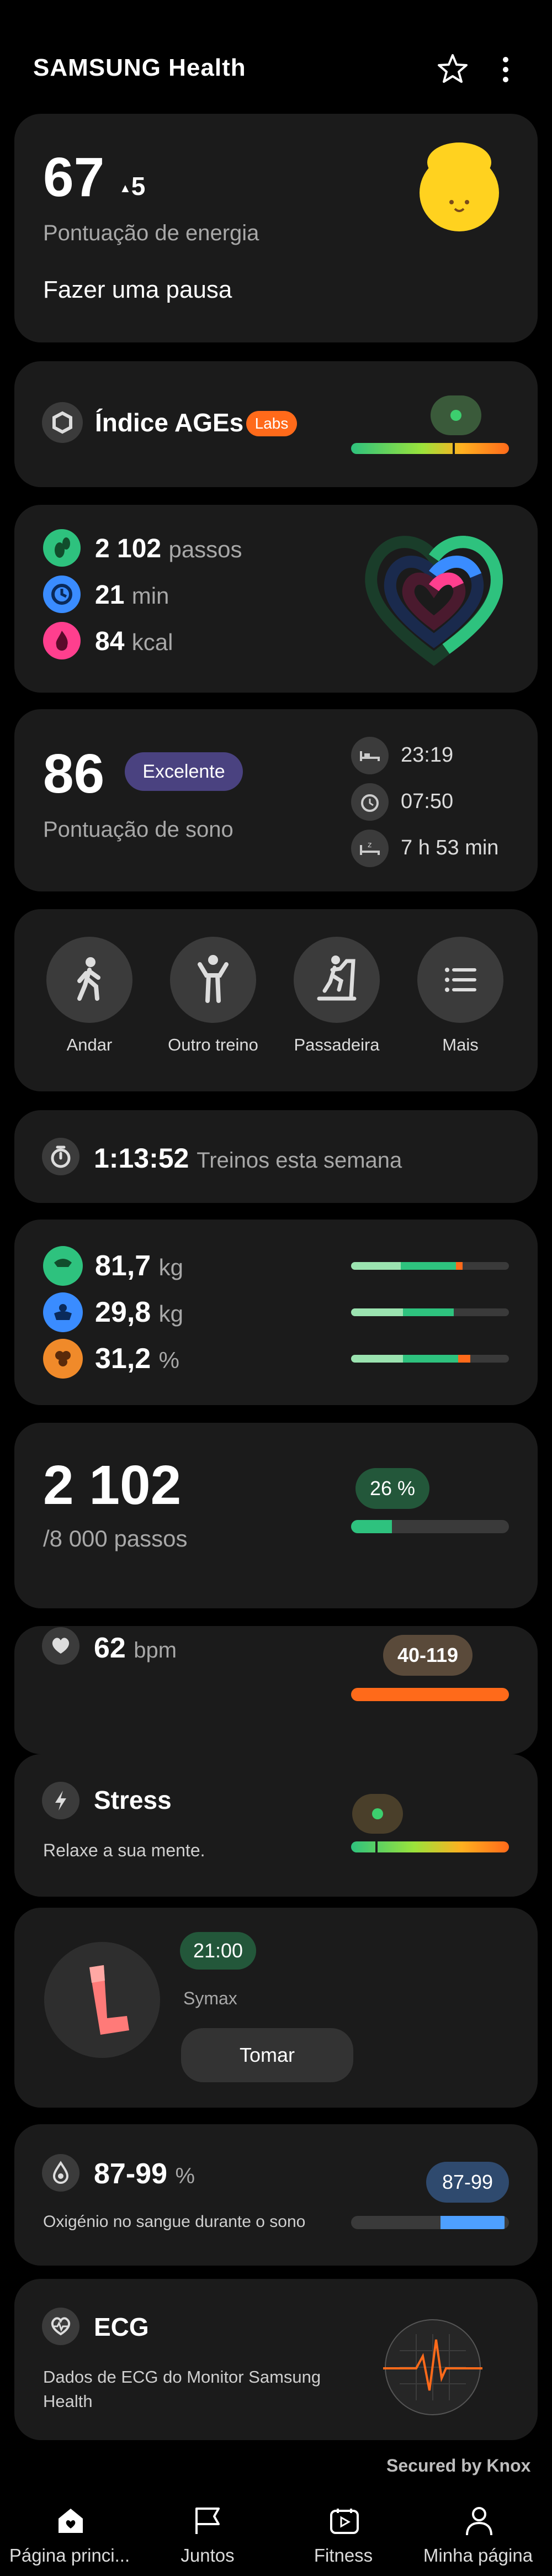 The height and width of the screenshot is (2576, 552). I want to click on more-options-icon, so click(506, 69).